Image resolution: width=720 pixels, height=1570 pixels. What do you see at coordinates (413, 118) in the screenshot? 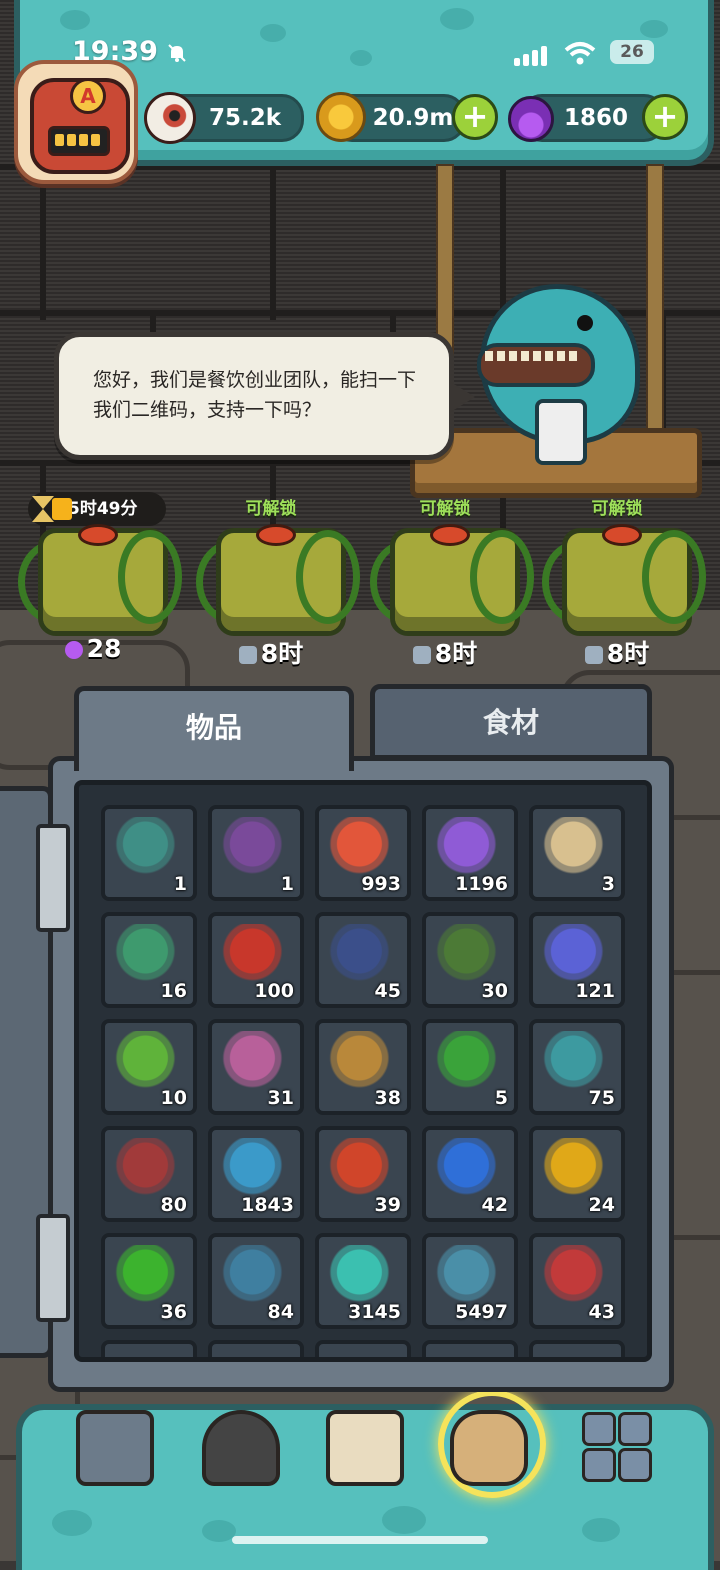
I see `coin-value: 20.9m` at bounding box center [413, 118].